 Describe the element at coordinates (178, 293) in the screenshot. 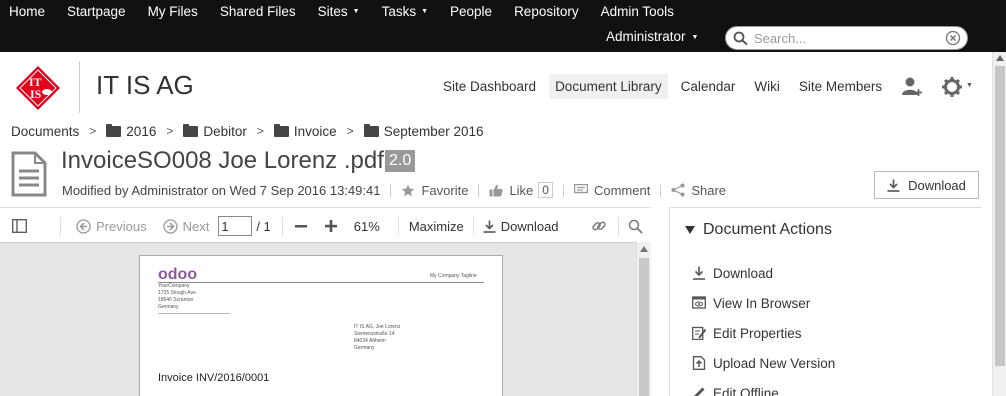

I see `sender-line: 1725 Slough Ave.` at that location.